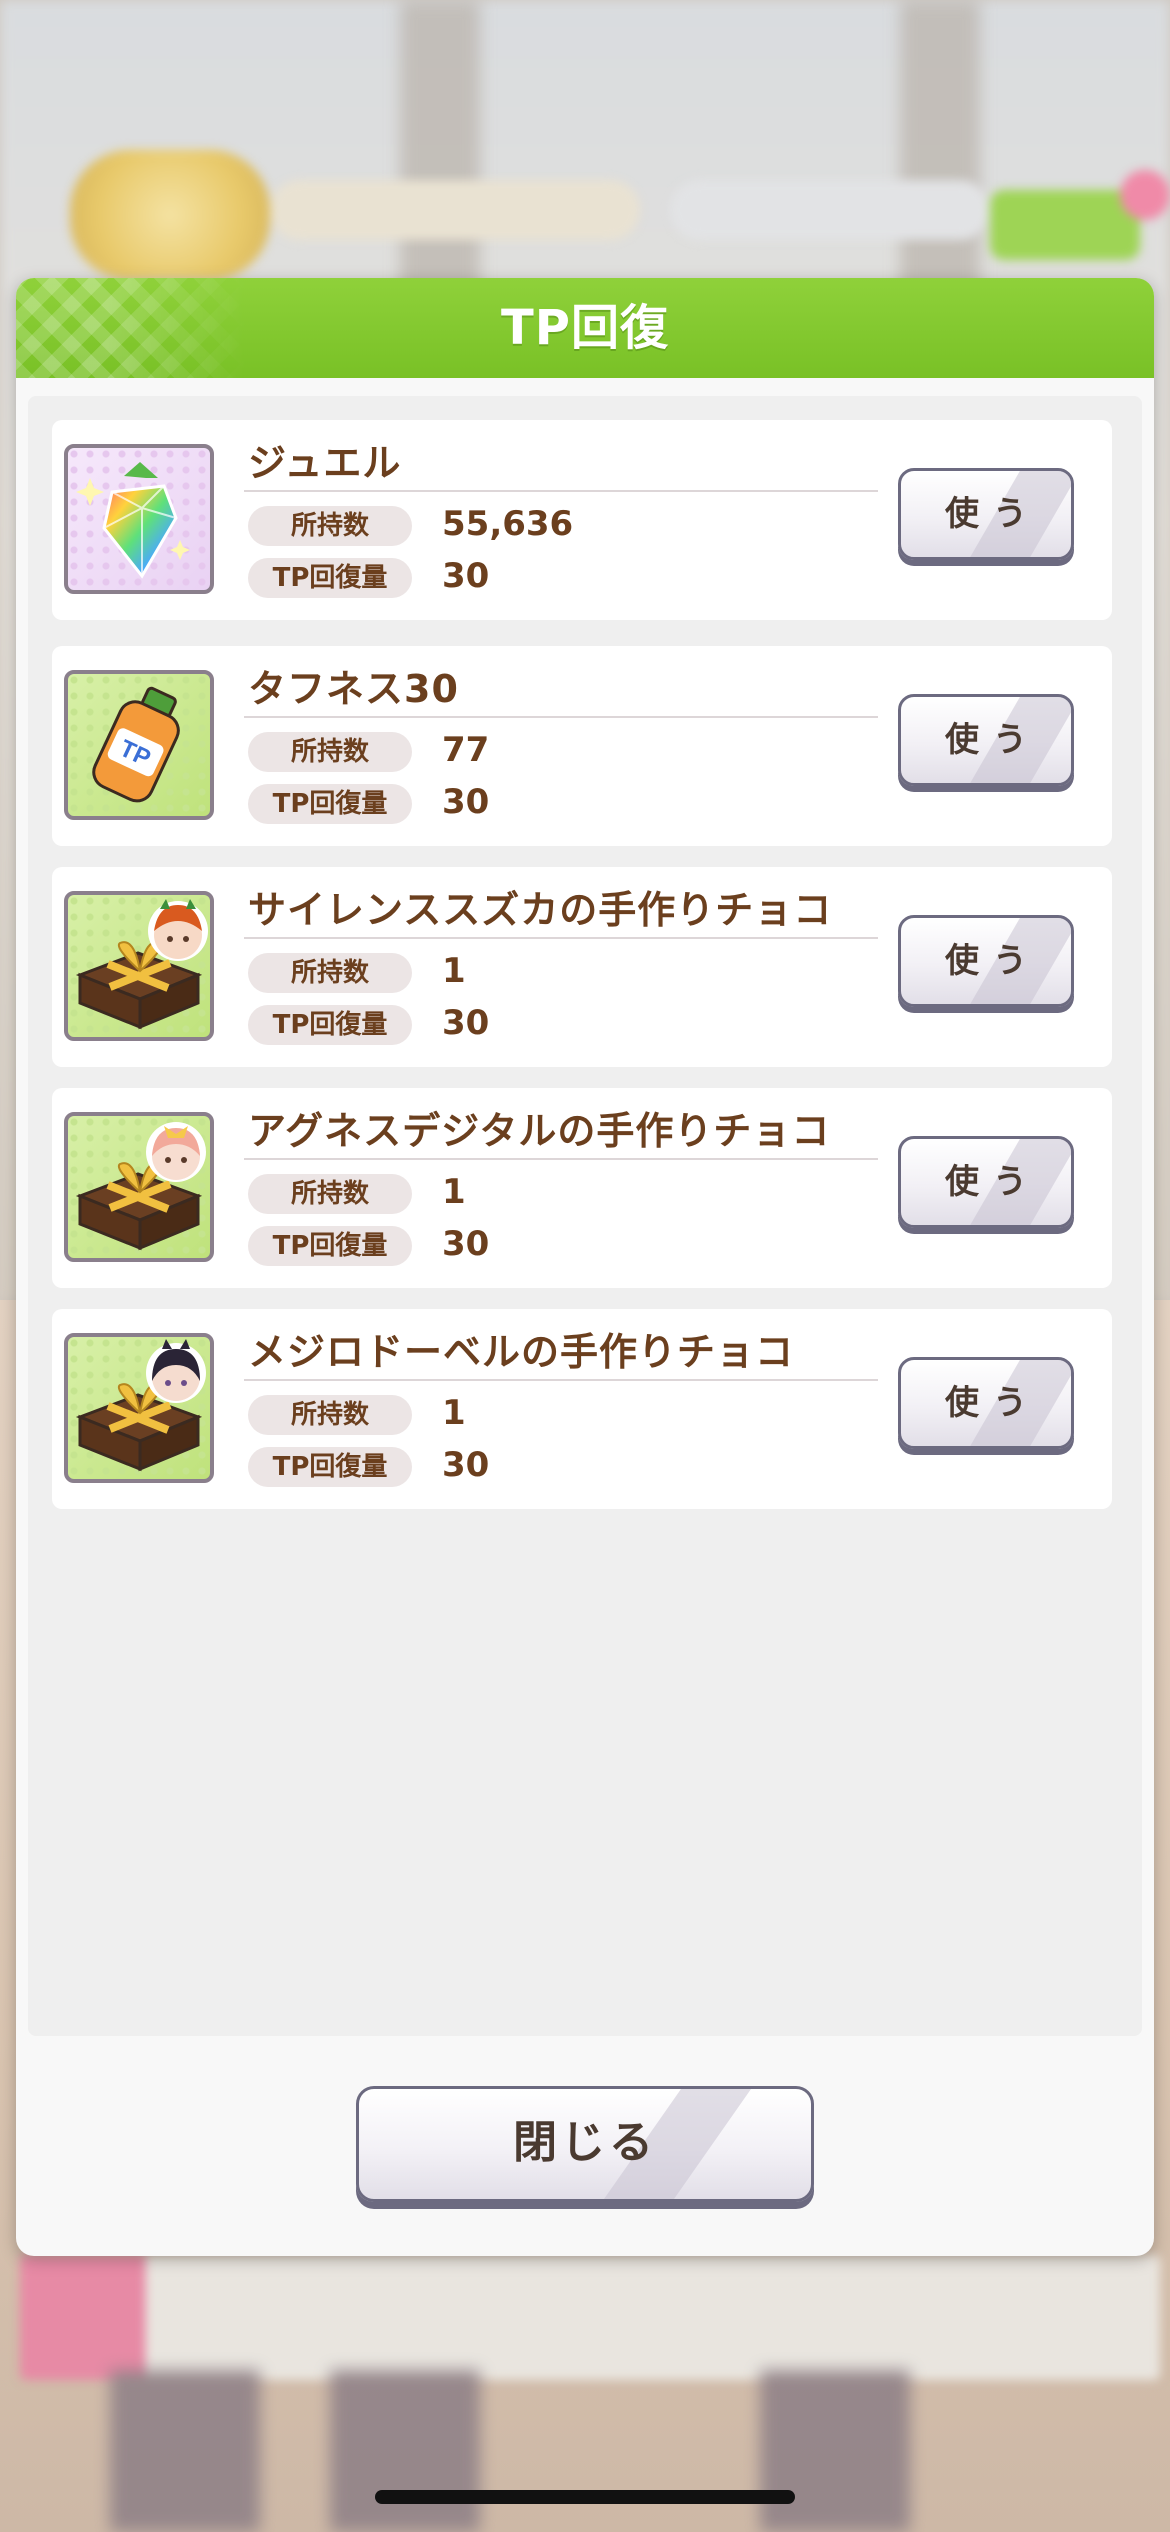 Image resolution: width=1170 pixels, height=2532 pixels. What do you see at coordinates (539, 1131) in the screenshot?
I see `item-name: アグネスデジタルの手作りチョコ` at bounding box center [539, 1131].